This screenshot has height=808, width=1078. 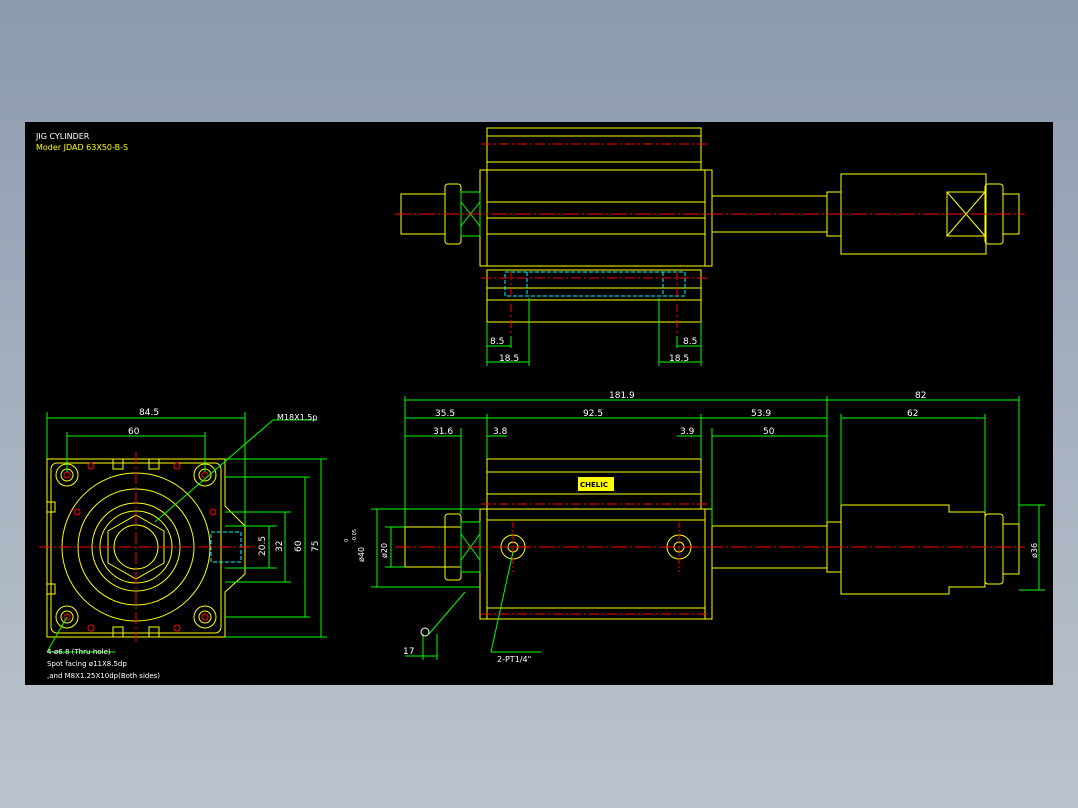 I want to click on drawing-title: JIG CYLINDER, so click(x=62, y=136).